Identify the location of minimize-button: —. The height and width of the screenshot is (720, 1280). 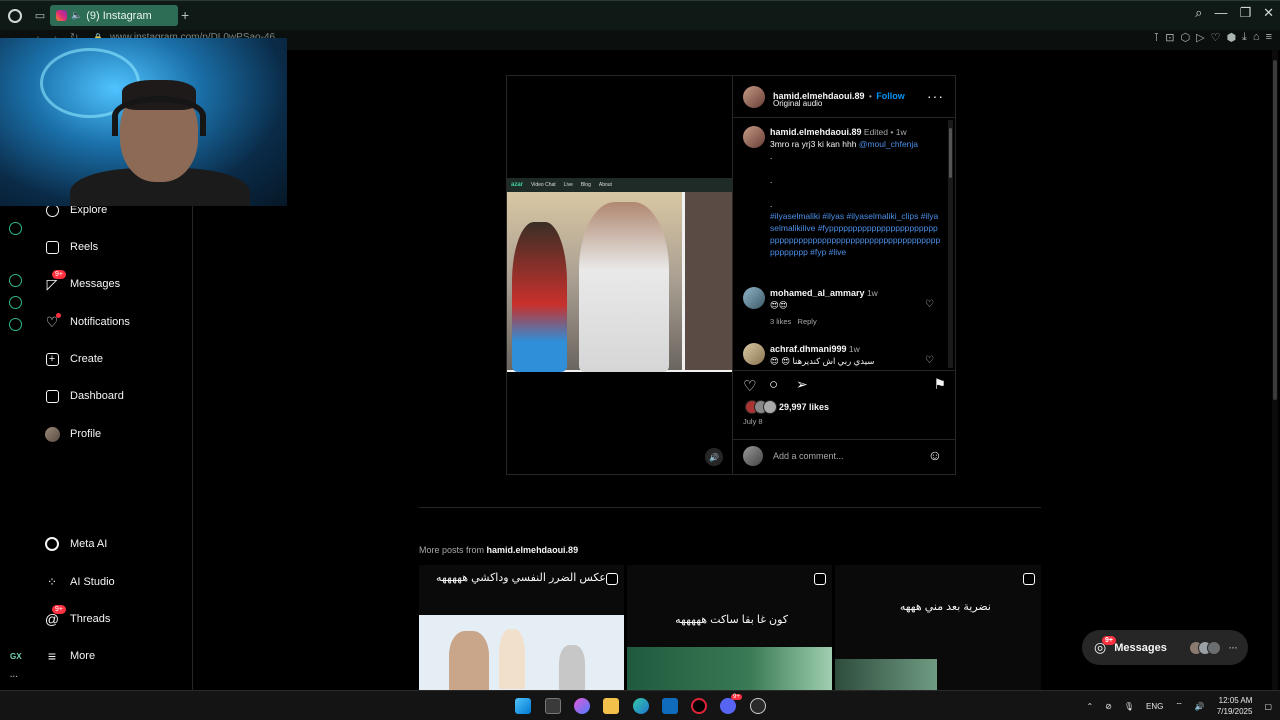
(1220, 13).